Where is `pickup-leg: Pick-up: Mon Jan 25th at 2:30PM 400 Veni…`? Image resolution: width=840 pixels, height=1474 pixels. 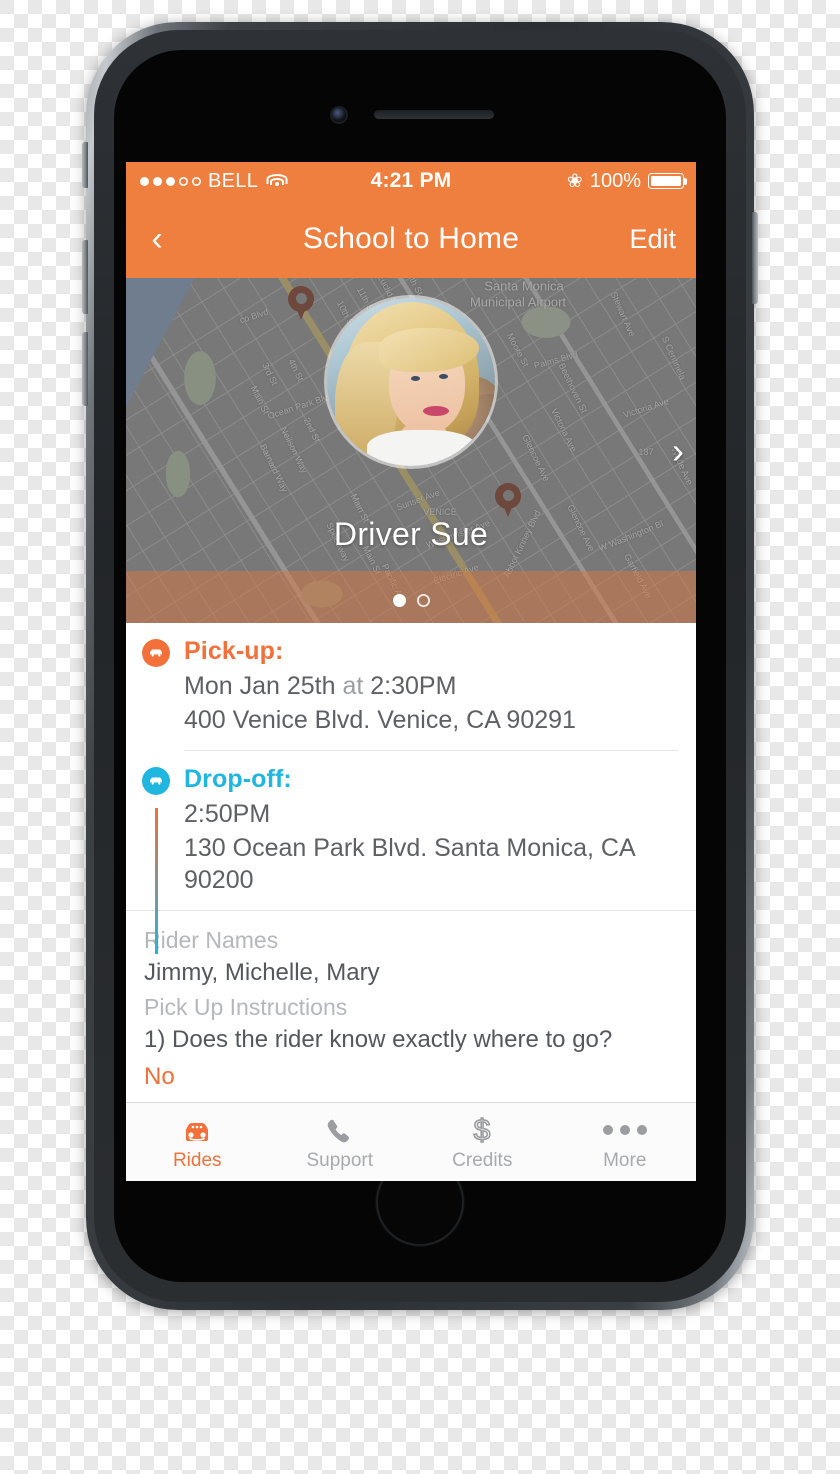
pickup-leg: Pick-up: Mon Jan 25th at 2:30PM 400 Veni… is located at coordinates (411, 686).